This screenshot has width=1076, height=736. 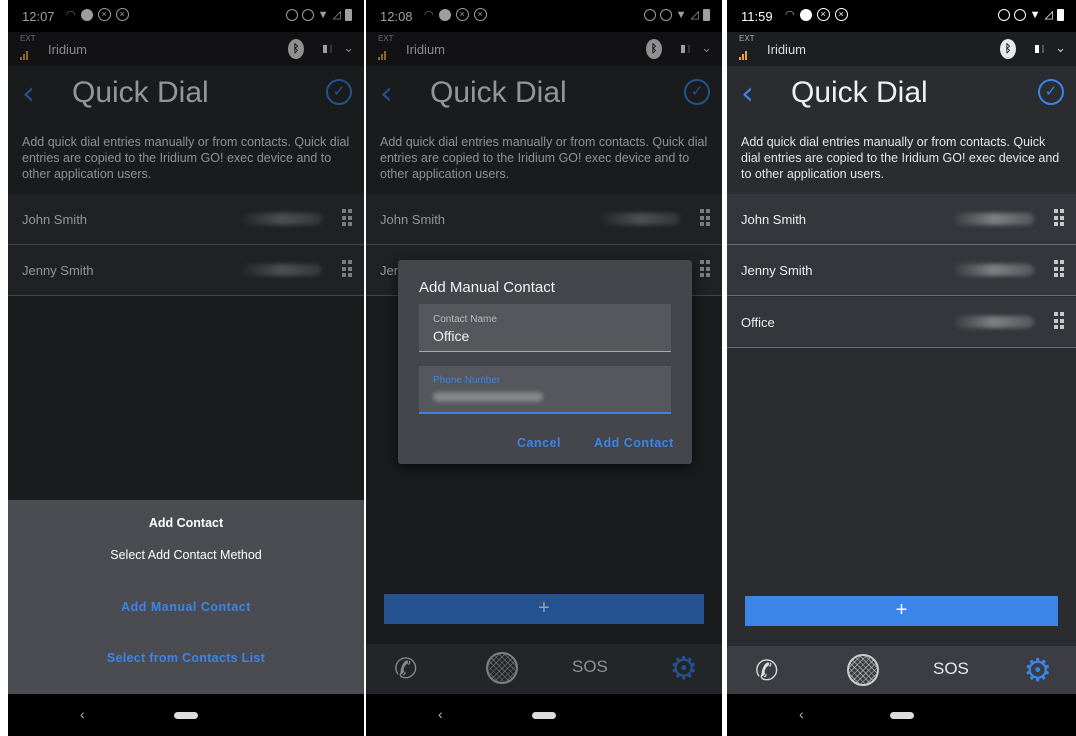 What do you see at coordinates (465, 319) in the screenshot?
I see `contact-name-label: Contact Name` at bounding box center [465, 319].